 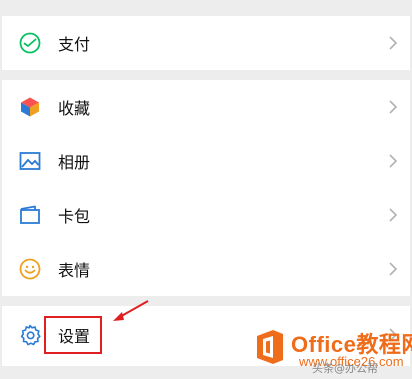 I want to click on source-watermark: 头条@办公帮, so click(x=345, y=368).